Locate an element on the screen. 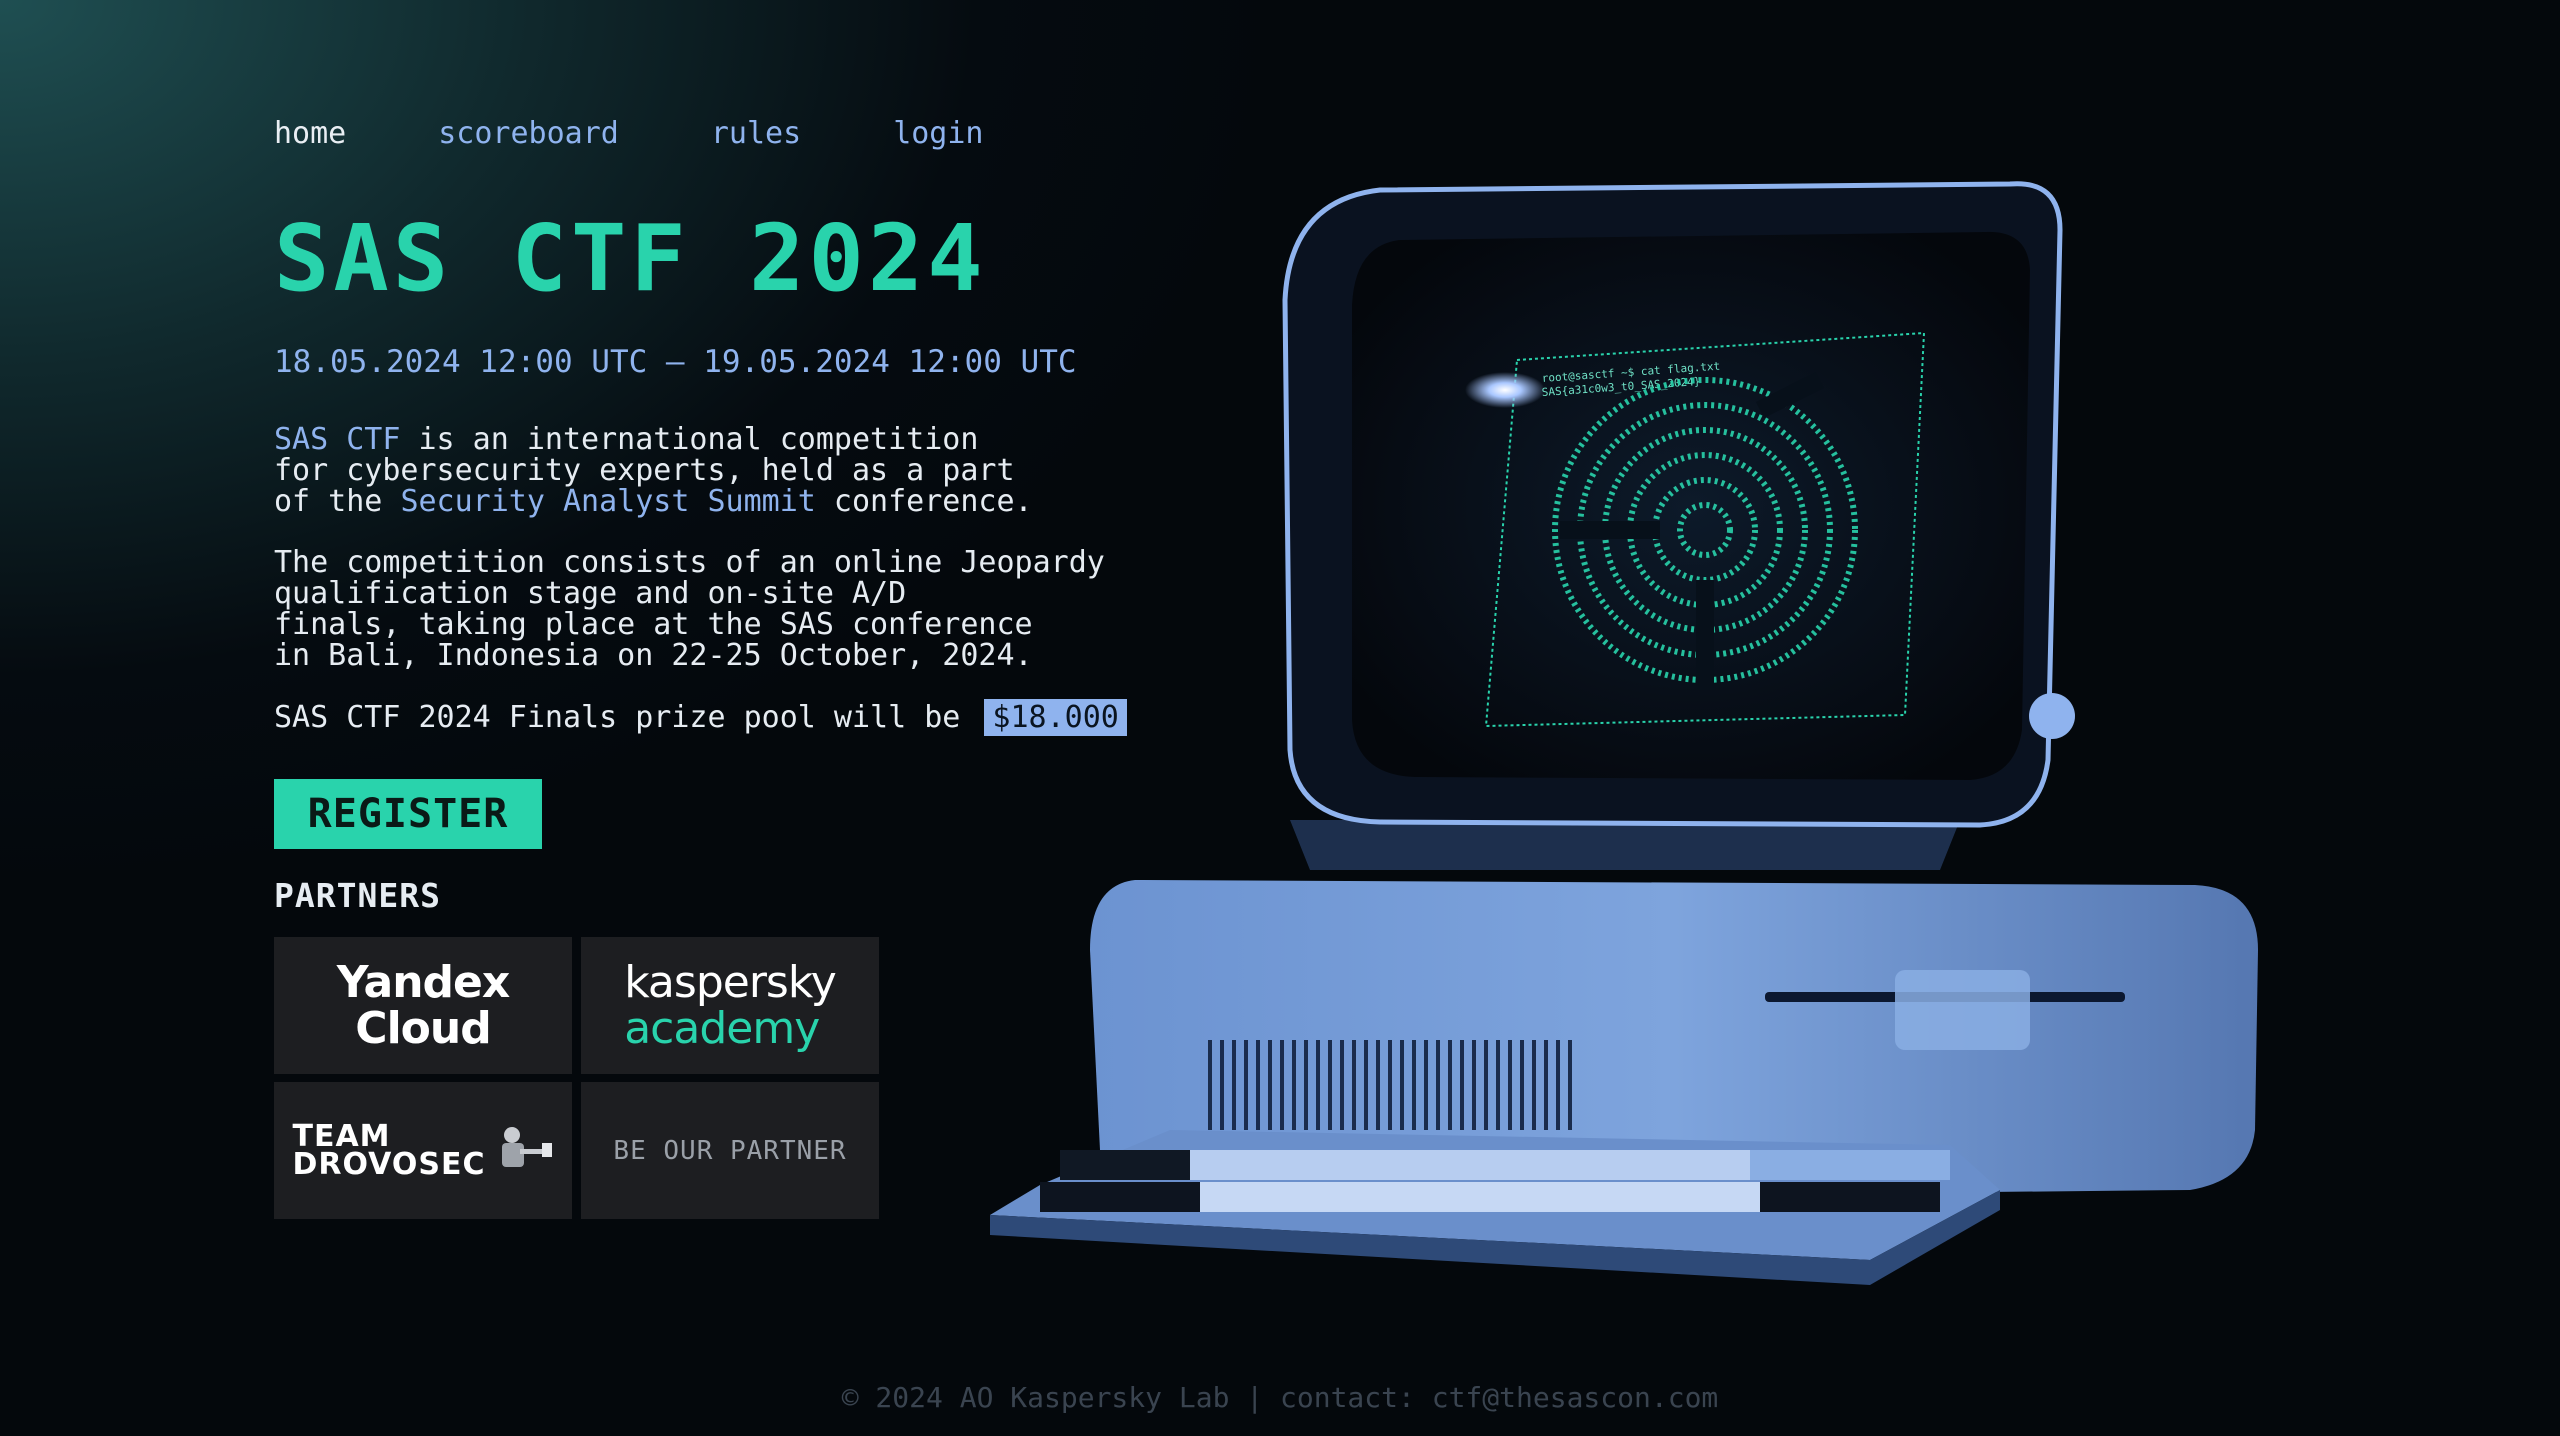  team-drovosec-logo: TEAM DROVOSEC is located at coordinates (422, 1150).